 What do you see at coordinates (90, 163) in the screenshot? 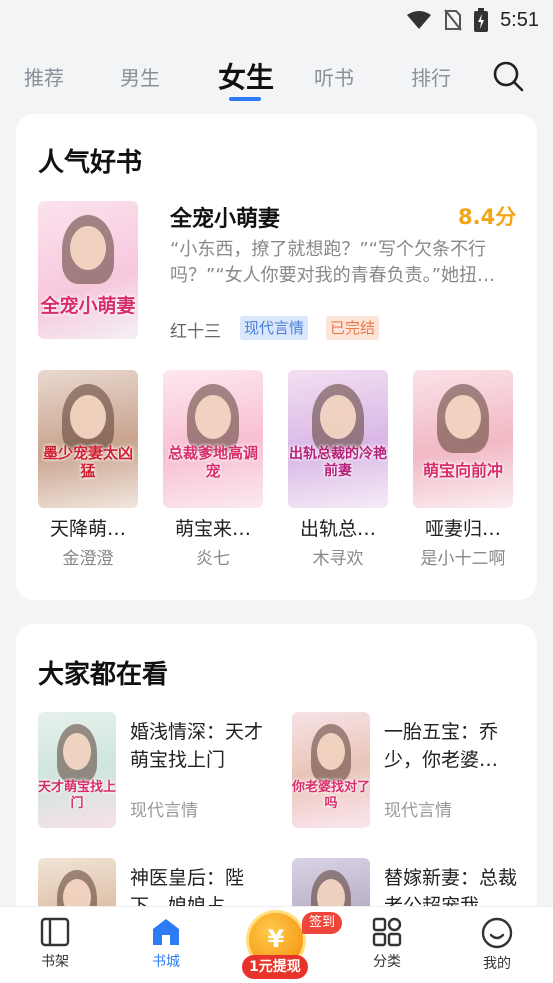
I see `section-title-popular: 人气好书` at bounding box center [90, 163].